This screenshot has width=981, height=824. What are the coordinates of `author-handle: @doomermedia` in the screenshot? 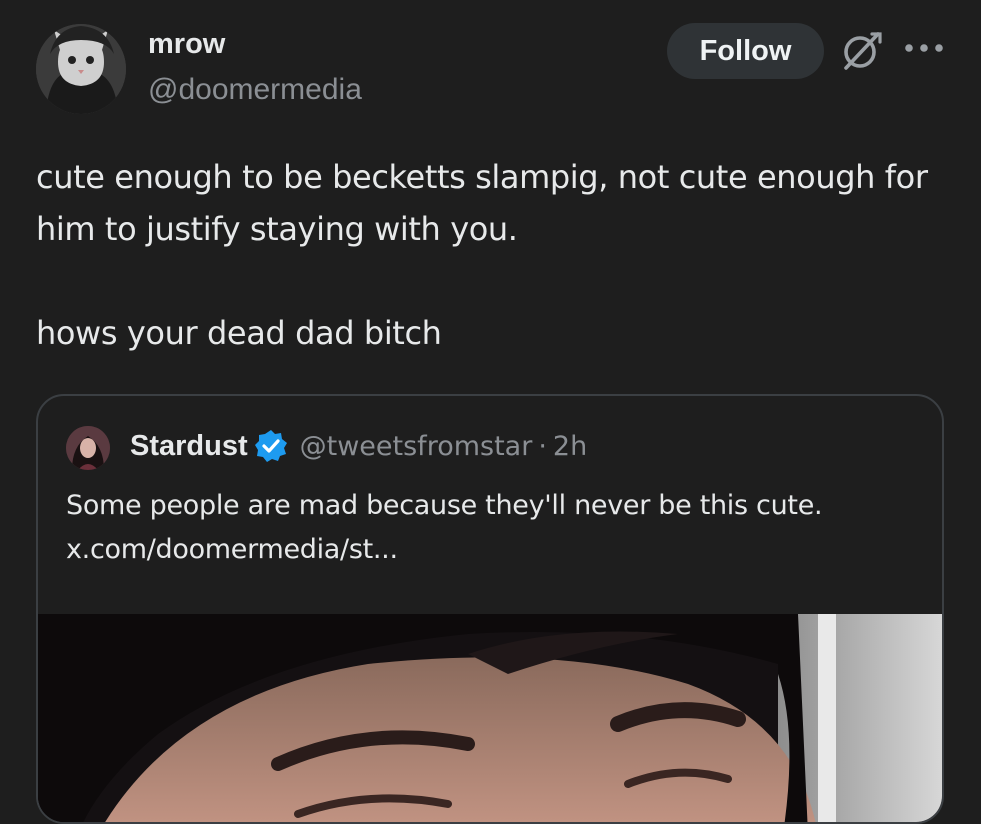 It's located at (255, 90).